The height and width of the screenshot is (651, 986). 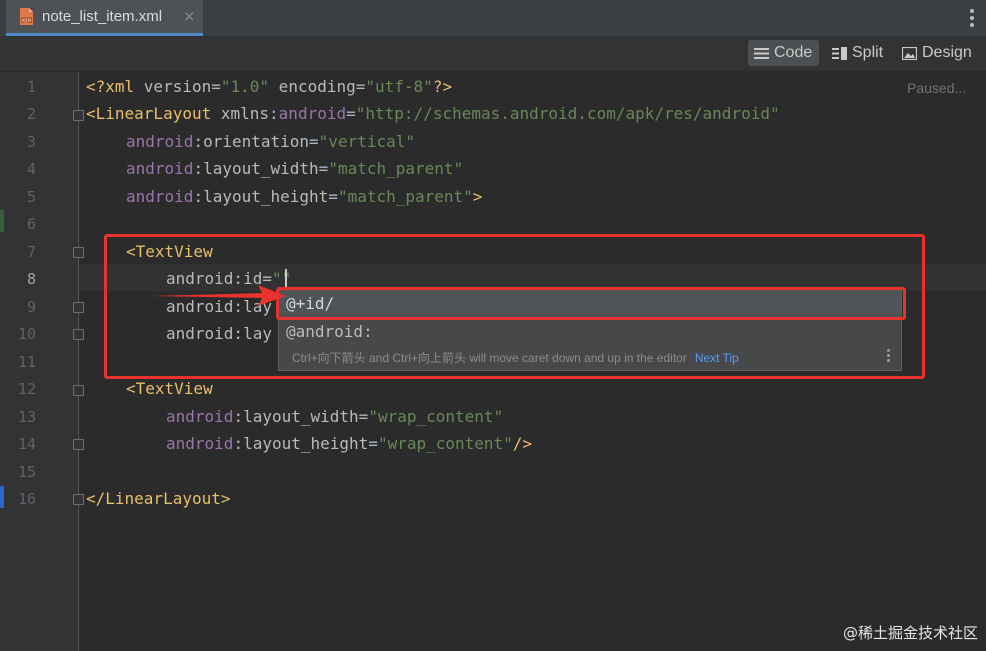 What do you see at coordinates (26, 444) in the screenshot?
I see `line-number: 14` at bounding box center [26, 444].